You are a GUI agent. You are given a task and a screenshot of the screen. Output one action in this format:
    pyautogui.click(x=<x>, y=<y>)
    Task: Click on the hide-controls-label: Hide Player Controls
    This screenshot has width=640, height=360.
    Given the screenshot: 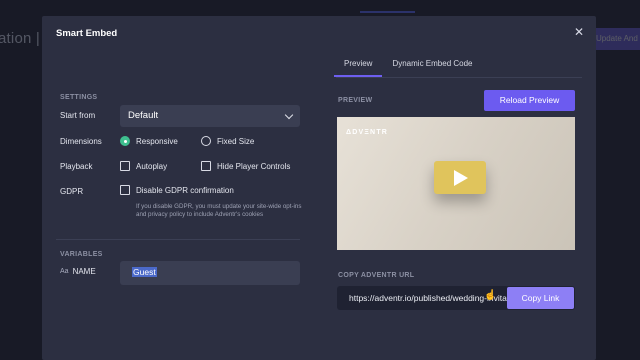 What is the action you would take?
    pyautogui.click(x=254, y=166)
    